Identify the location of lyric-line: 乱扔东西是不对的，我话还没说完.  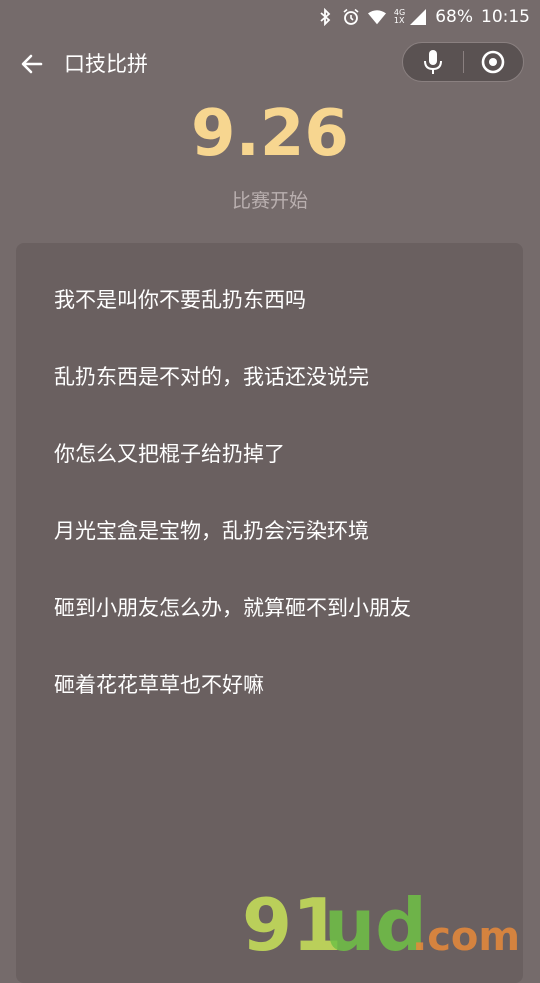
(211, 377).